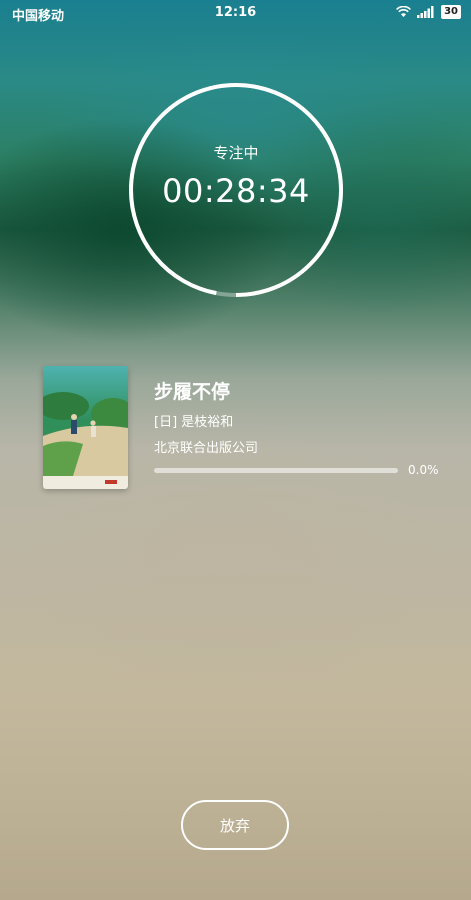 Image resolution: width=471 pixels, height=900 pixels. I want to click on timer-countdown: 00:28:34, so click(236, 191).